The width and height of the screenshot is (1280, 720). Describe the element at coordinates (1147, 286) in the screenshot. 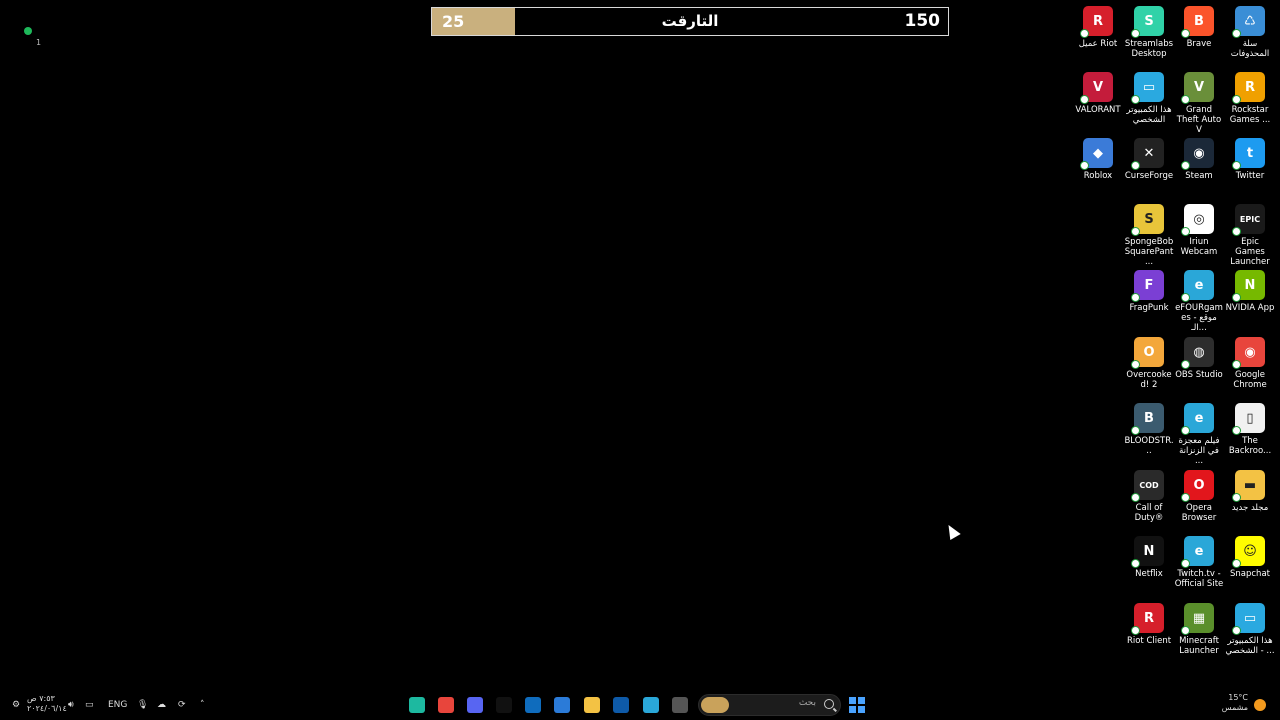

I see `fragpunk-icon: F` at that location.